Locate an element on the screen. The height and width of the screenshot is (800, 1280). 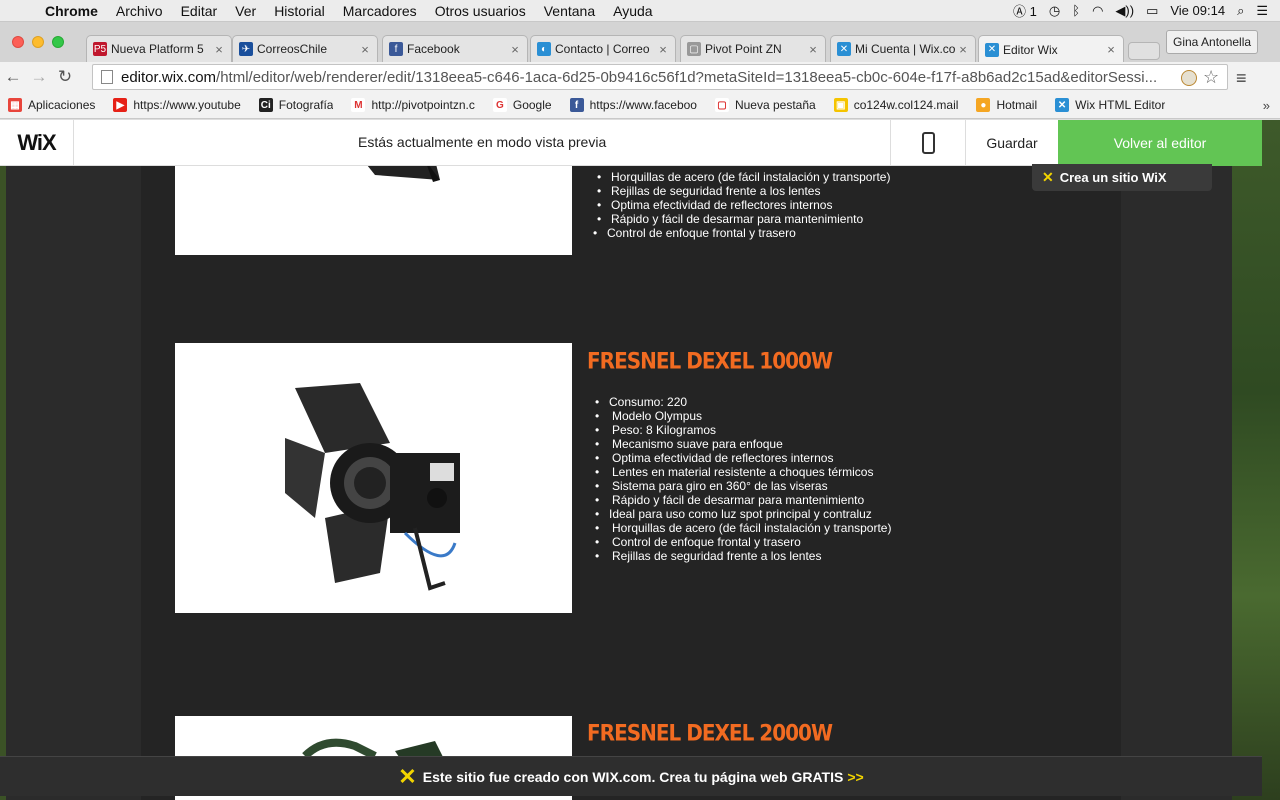
bookmark-item: Mhttp://pivotpointzn.c is located at coordinates (413, 105).